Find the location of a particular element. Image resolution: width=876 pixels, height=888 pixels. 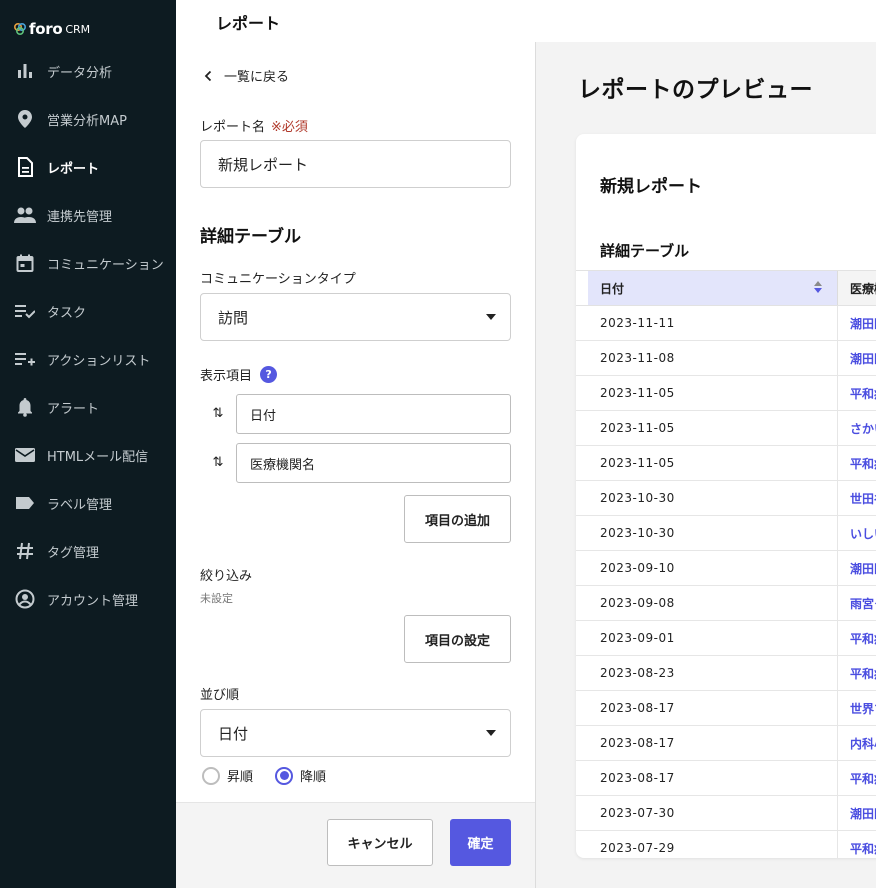

column-header-label: 日付 is located at coordinates (612, 288).